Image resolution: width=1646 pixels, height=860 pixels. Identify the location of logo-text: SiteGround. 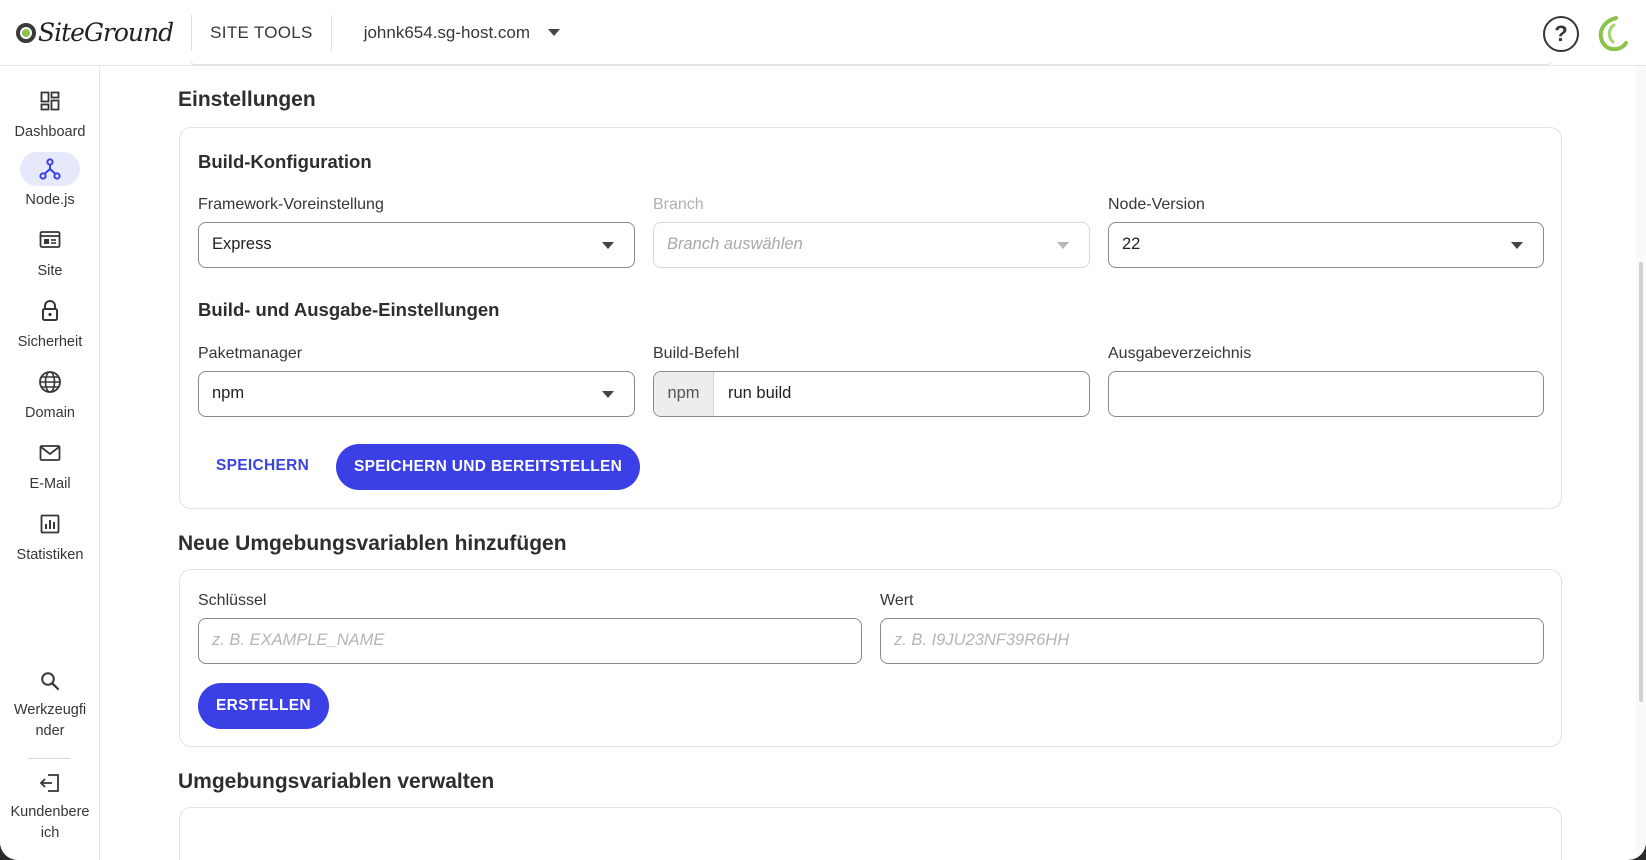
(106, 32).